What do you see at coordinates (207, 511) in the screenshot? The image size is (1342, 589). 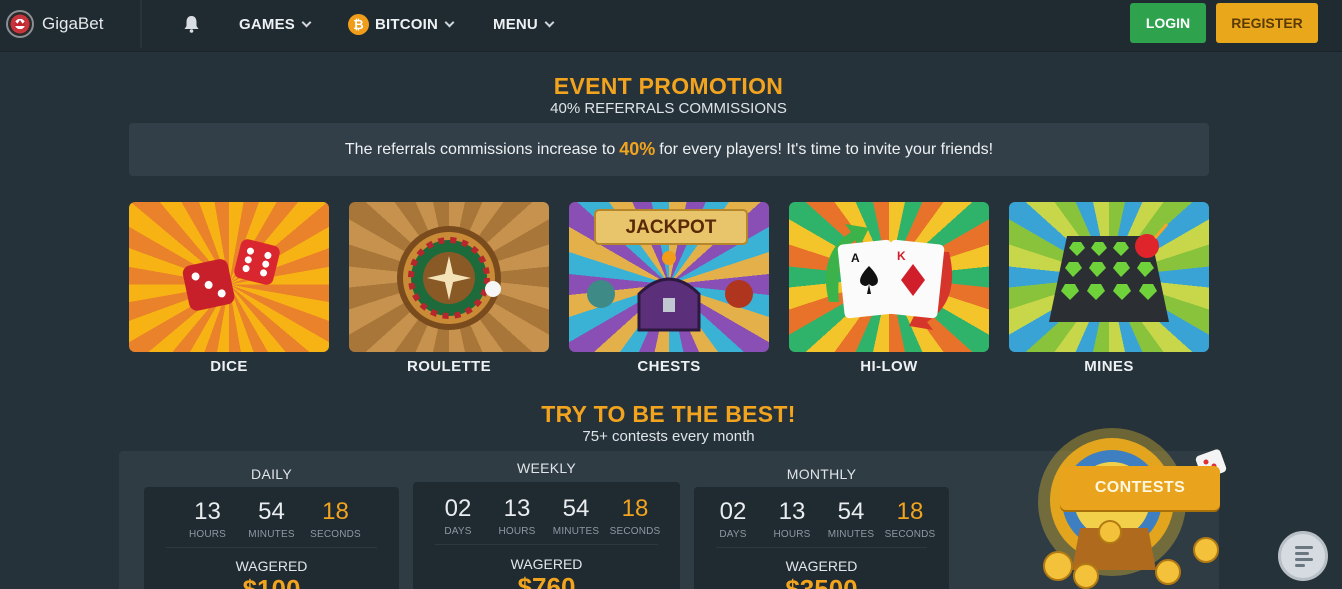 I see `daily-hours-value: 13` at bounding box center [207, 511].